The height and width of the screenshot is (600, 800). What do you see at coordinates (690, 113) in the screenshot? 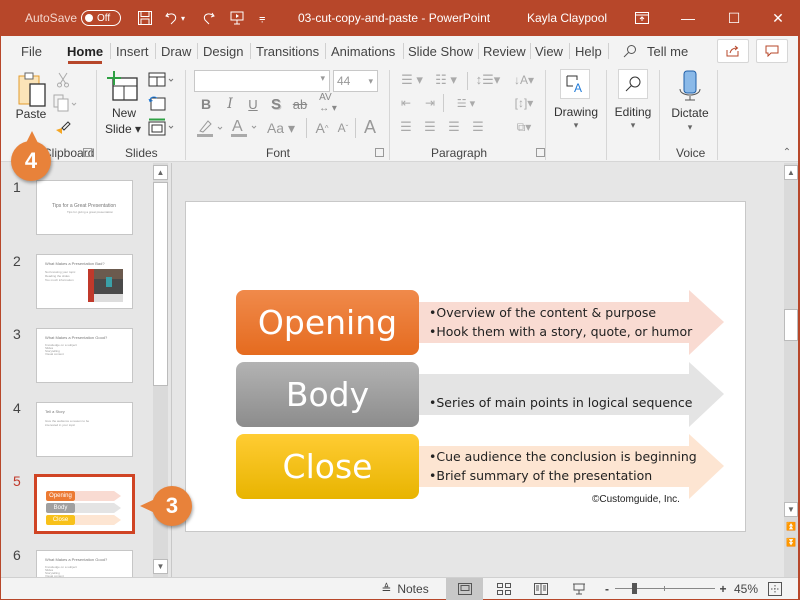
I see `dictate-label: Dictate` at bounding box center [690, 113].